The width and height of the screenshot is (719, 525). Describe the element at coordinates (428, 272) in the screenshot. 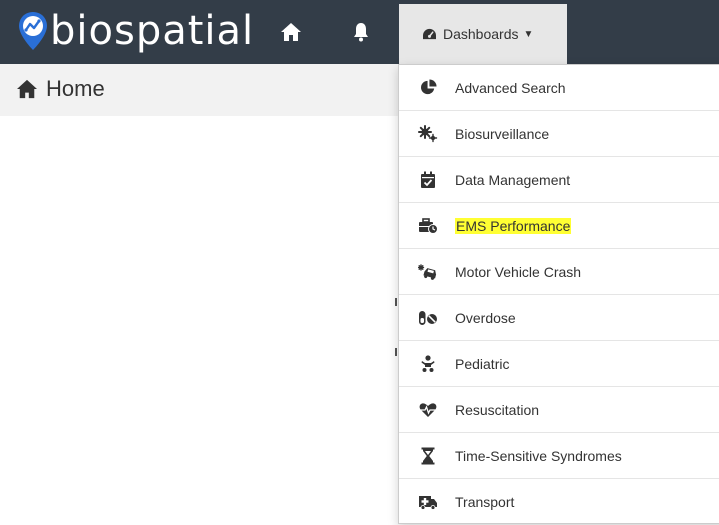

I see `car-crash-icon` at that location.